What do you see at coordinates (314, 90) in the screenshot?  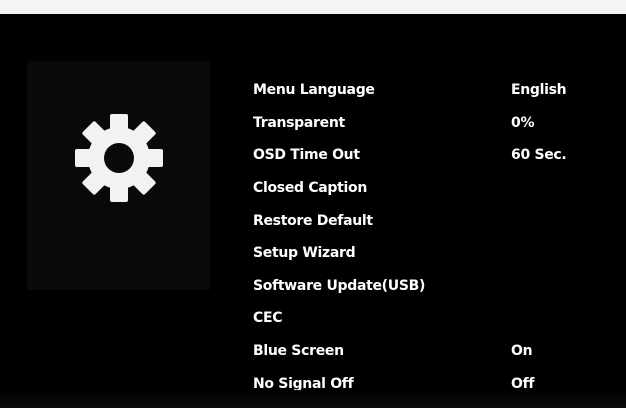 I see `menu-item-label: Menu Language` at bounding box center [314, 90].